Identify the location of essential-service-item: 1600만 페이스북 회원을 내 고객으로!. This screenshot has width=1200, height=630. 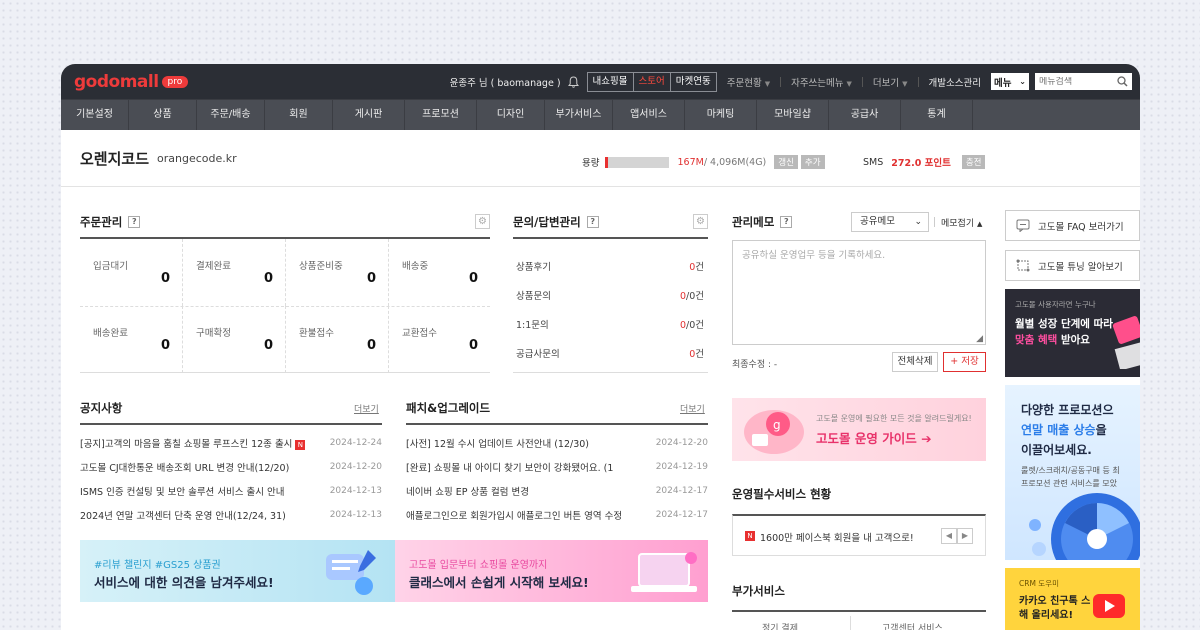
(837, 537).